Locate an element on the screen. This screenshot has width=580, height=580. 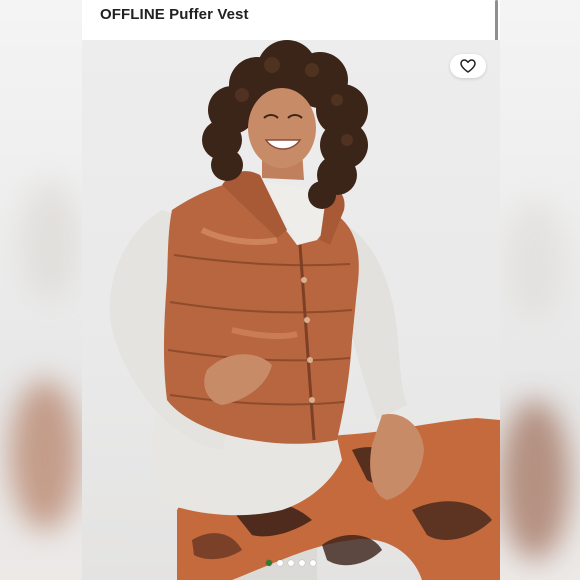
heart-outline-icon is located at coordinates (468, 66).